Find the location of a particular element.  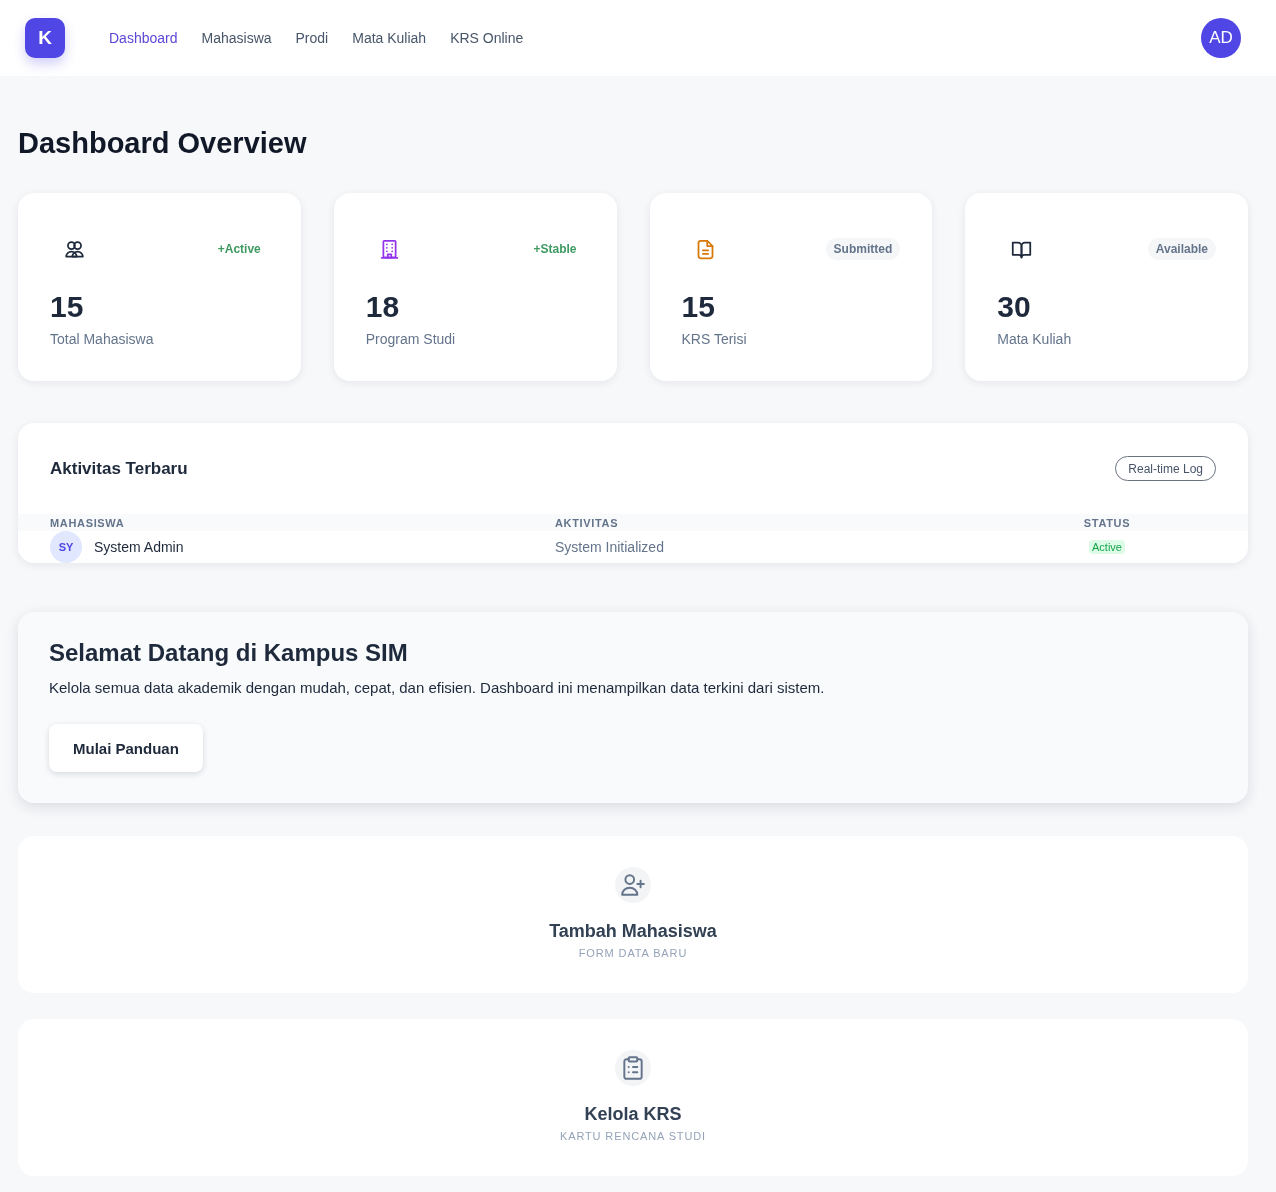

stat-label: KRS Terisi is located at coordinates (714, 339).